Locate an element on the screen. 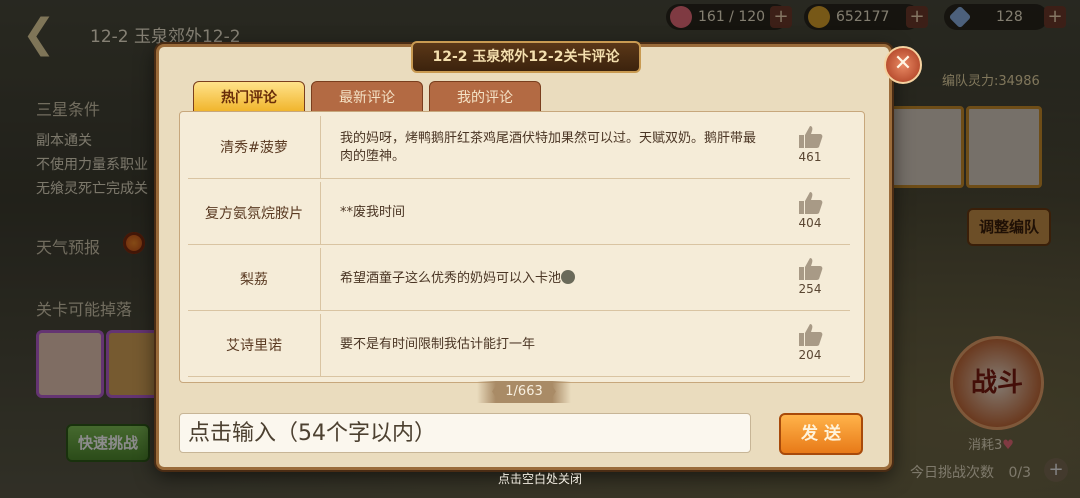 This screenshot has height=498, width=1080. prev-page-icon: ❮ is located at coordinates (495, 391).